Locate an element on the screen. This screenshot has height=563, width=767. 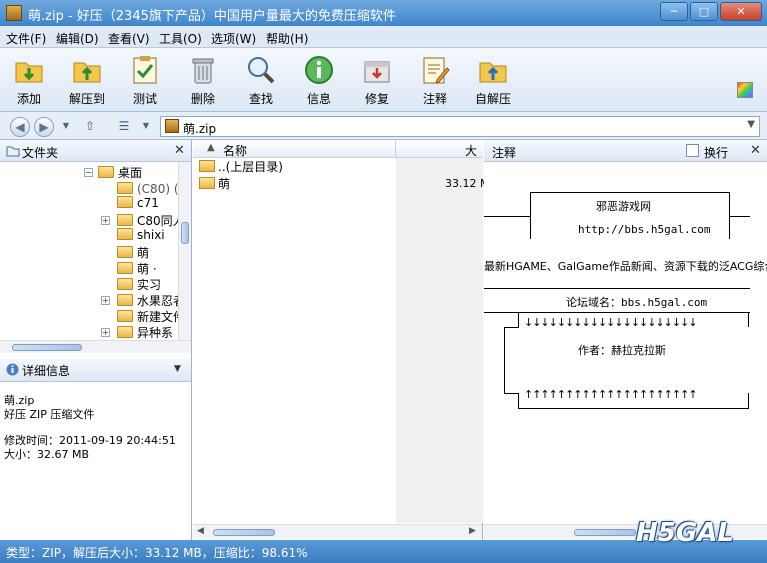
close-button: ✕ is located at coordinates (741, 11).